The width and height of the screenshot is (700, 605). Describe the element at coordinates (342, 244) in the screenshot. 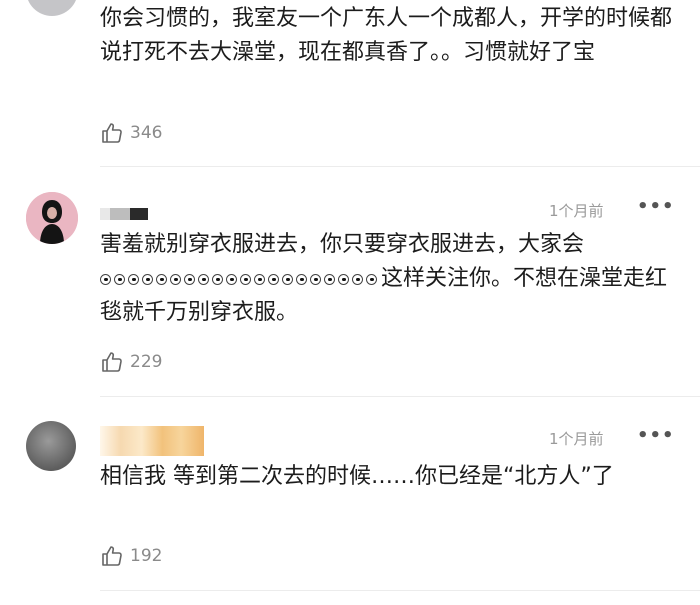

I see `comment-text-part1: 害羞就别穿衣服进去，你只要穿衣服进去，大家会` at that location.